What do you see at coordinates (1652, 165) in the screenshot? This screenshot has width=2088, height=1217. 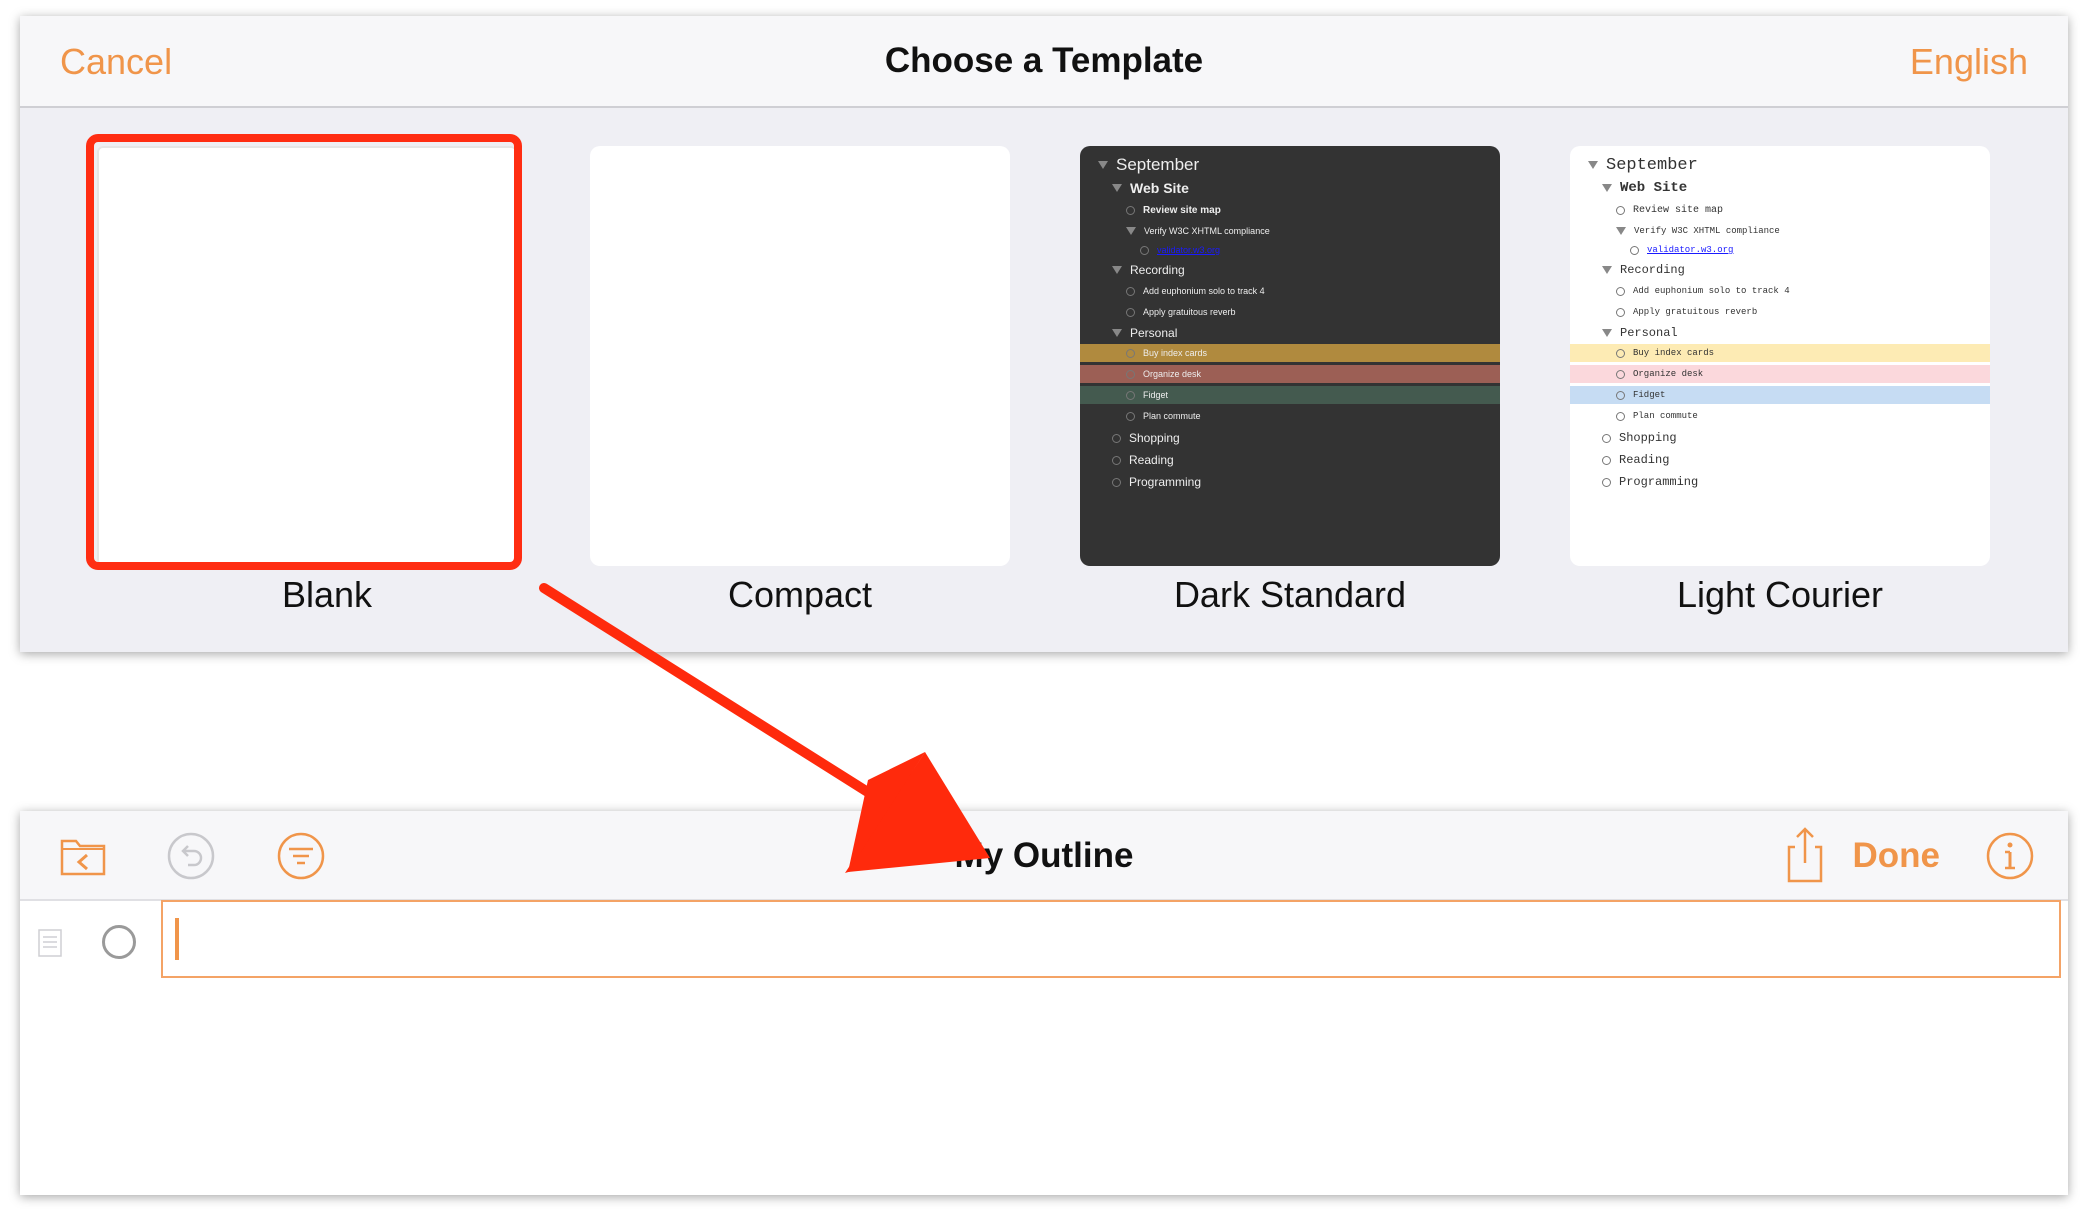 I see `preview-row-text: September` at bounding box center [1652, 165].